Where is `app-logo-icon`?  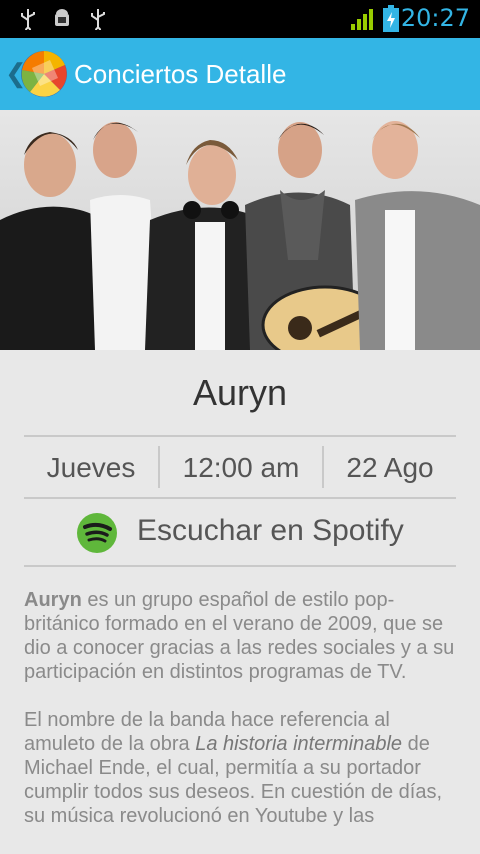 app-logo-icon is located at coordinates (44, 74).